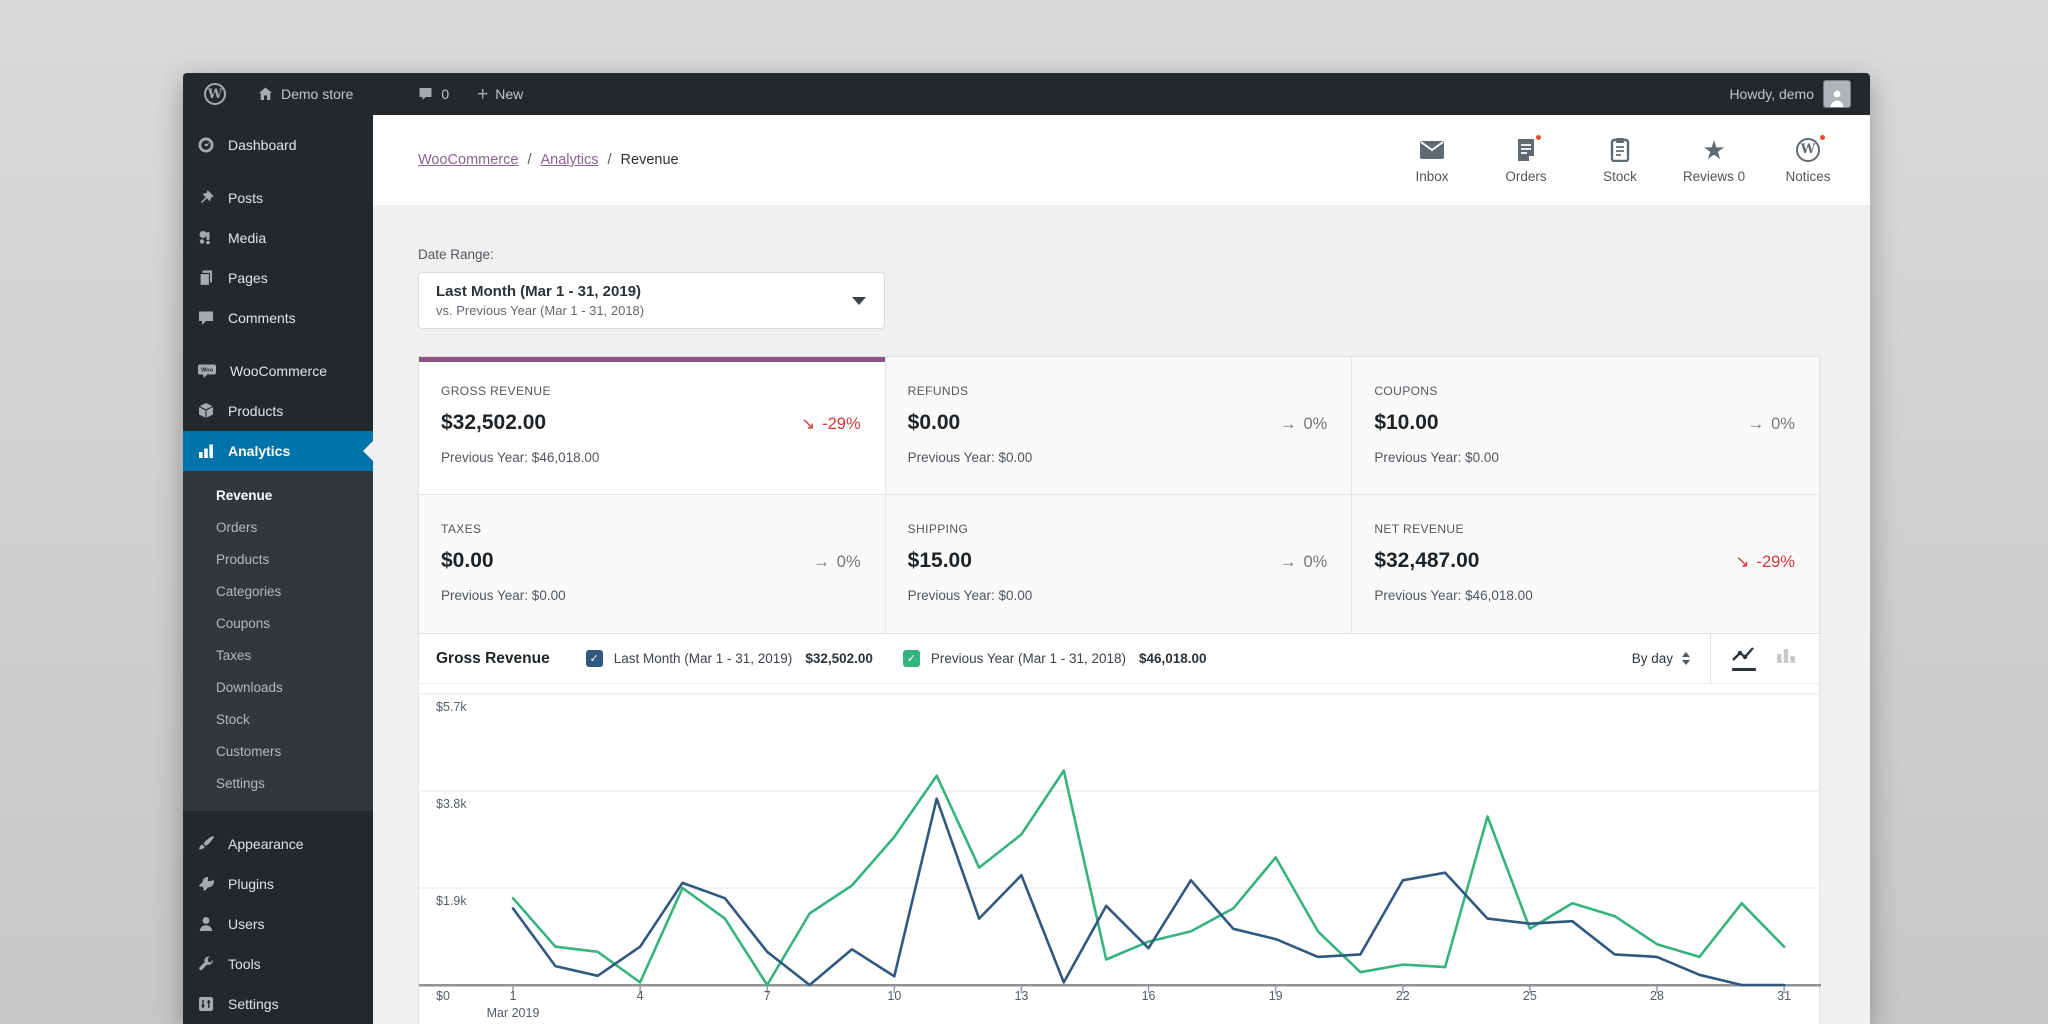 This screenshot has height=1024, width=2048. Describe the element at coordinates (278, 278) in the screenshot. I see `sidebar-item-pages: Pages` at that location.